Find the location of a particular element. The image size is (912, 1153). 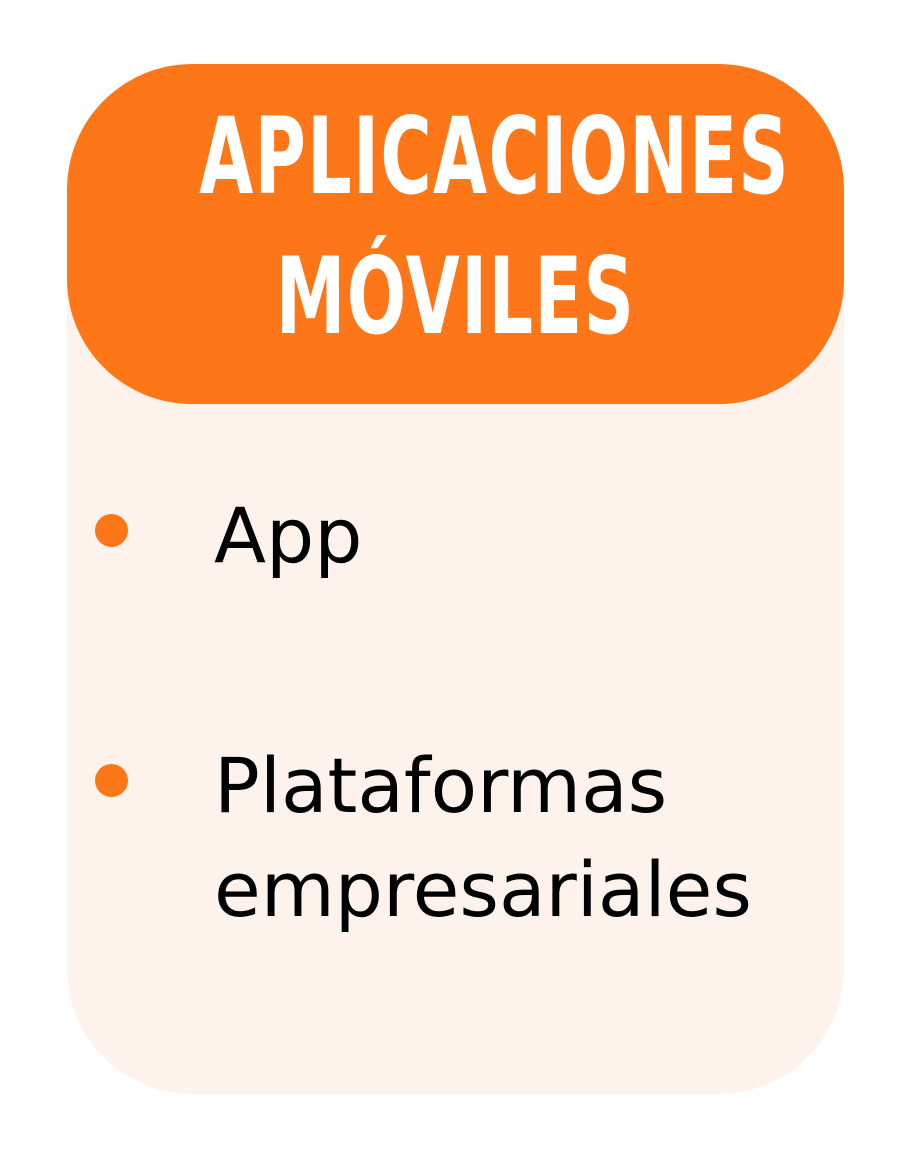

card-title-line-2: MÓVILES is located at coordinates (455, 296).